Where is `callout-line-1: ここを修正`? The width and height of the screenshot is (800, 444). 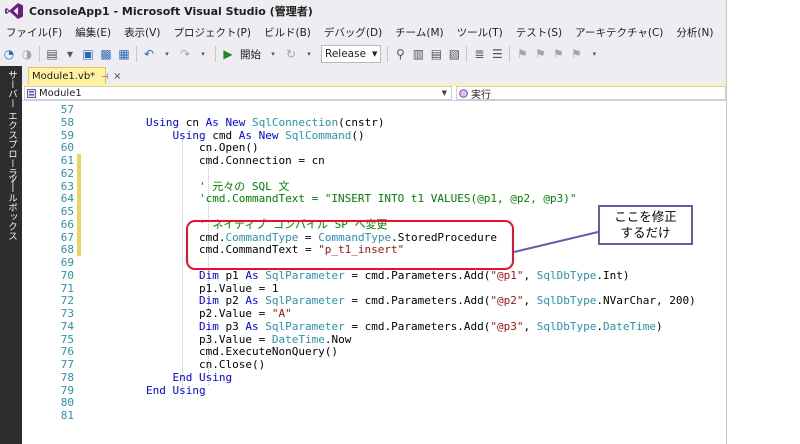
callout-line-1: ここを修正 is located at coordinates (645, 216).